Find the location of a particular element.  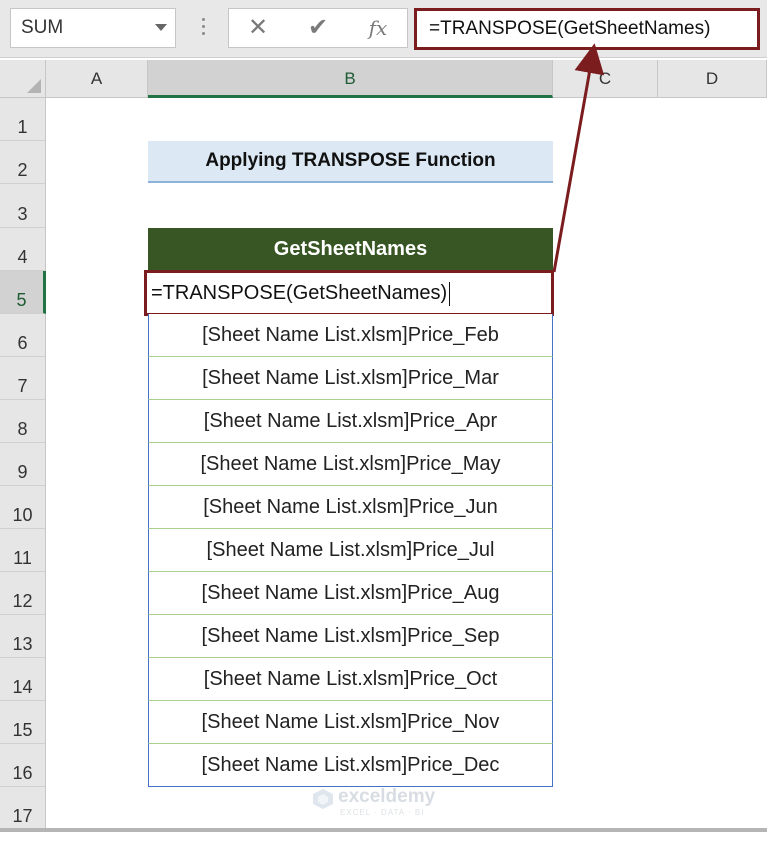

column-header-b: B is located at coordinates (350, 79).